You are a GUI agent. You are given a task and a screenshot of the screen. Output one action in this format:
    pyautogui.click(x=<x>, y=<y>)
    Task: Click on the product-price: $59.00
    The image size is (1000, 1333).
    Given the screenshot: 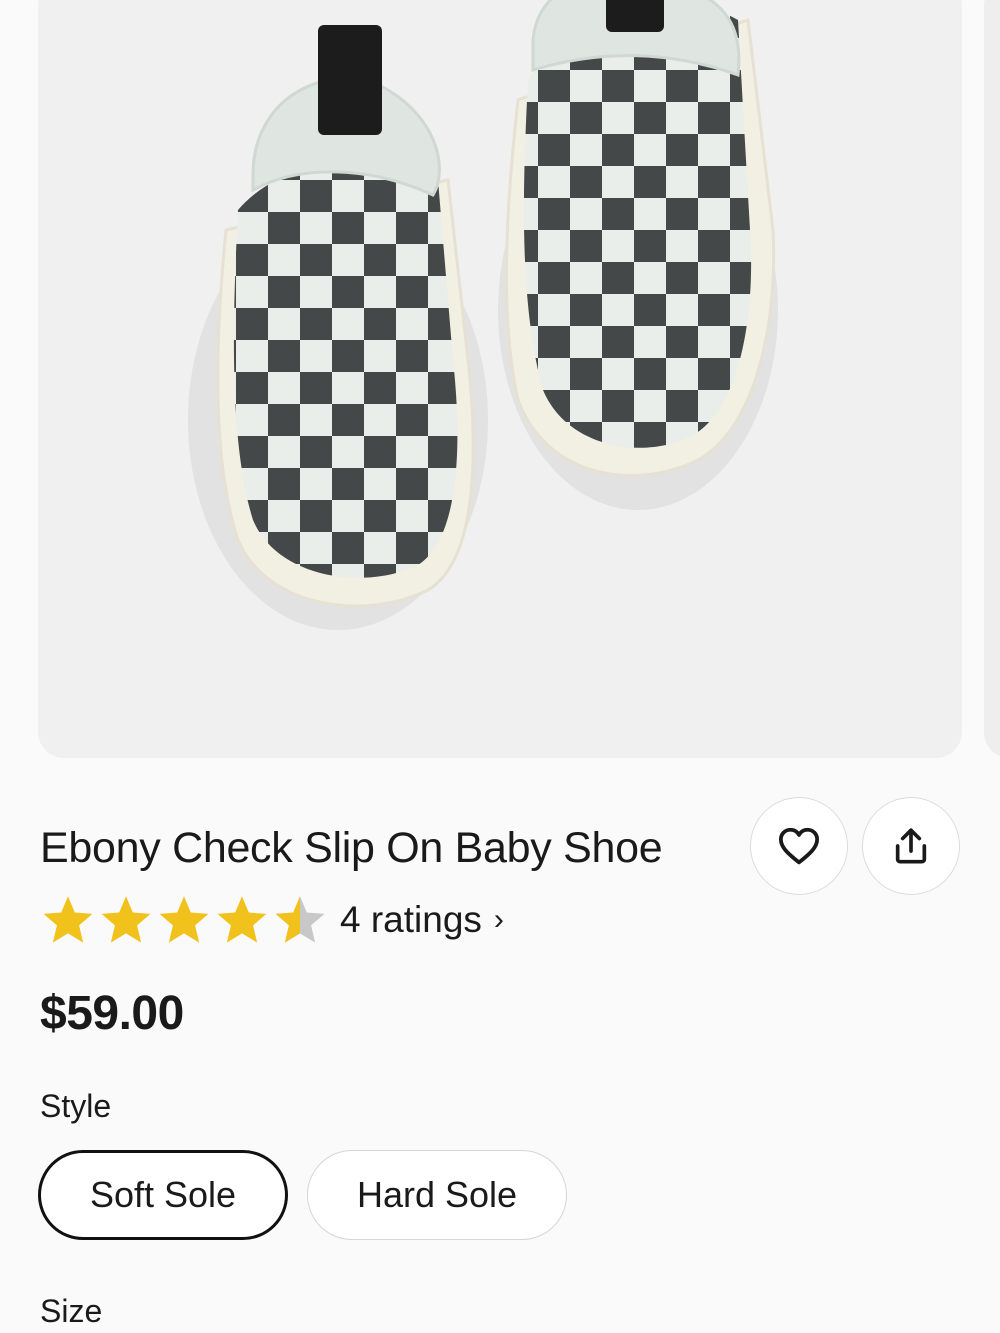 What is the action you would take?
    pyautogui.click(x=112, y=1013)
    